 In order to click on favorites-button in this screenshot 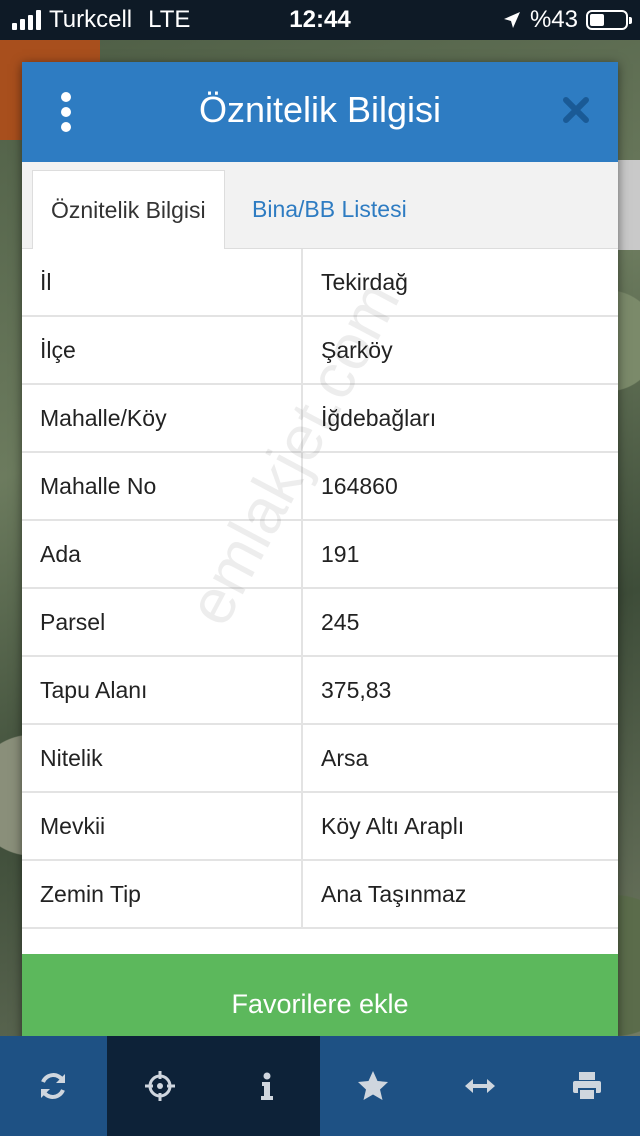, I will do `click(373, 1086)`.